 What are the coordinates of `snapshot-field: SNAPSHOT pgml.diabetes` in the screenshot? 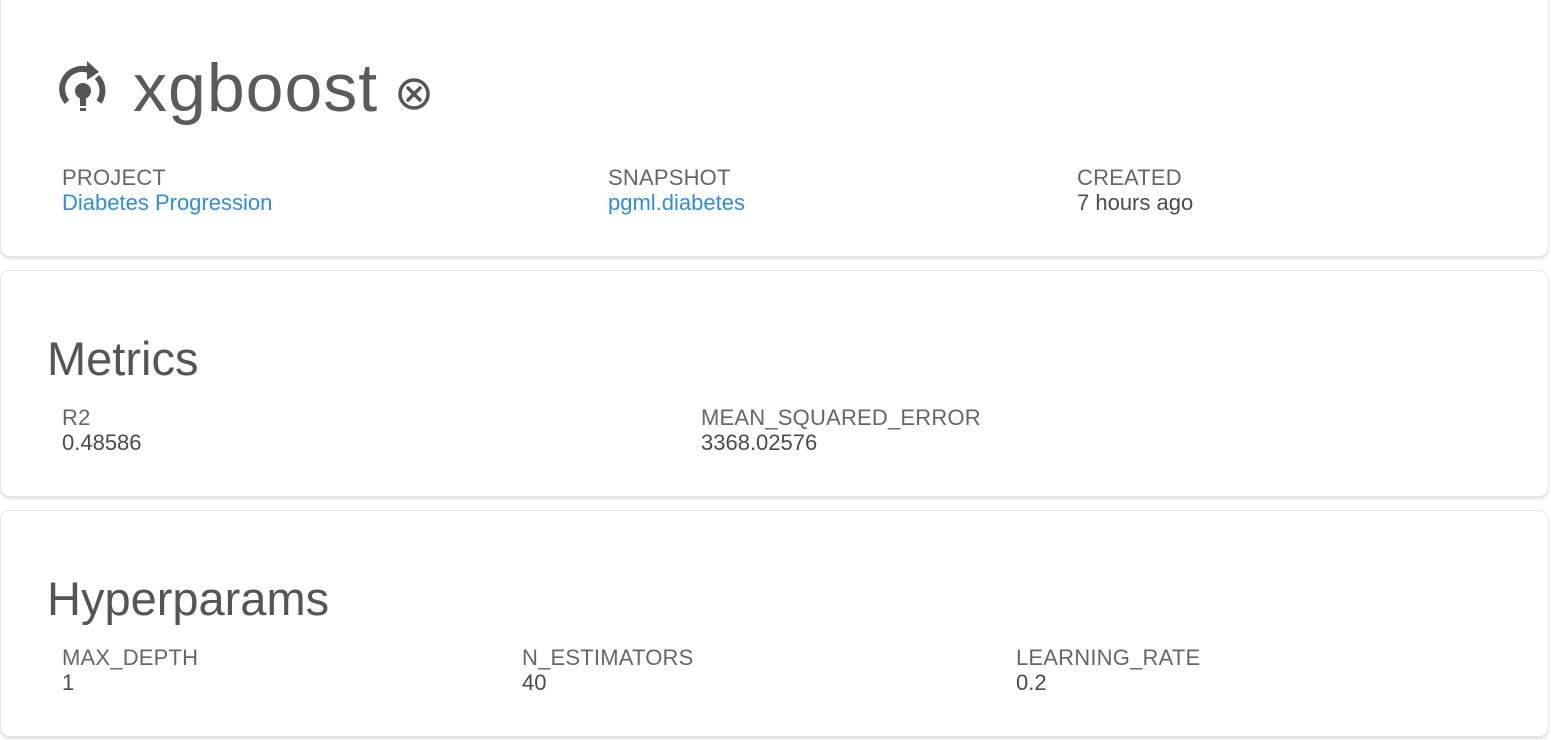 It's located at (676, 190).